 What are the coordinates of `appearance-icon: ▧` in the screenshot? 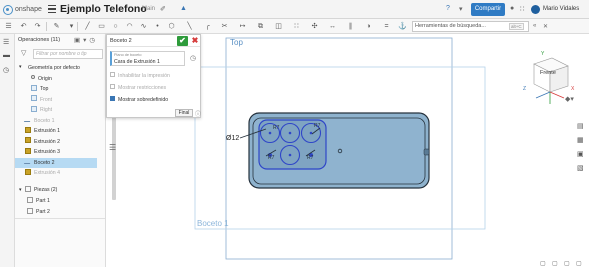 It's located at (580, 168).